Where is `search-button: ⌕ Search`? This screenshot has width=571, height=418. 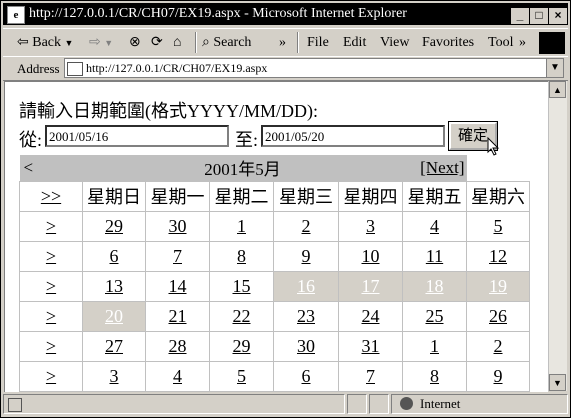 search-button: ⌕ Search is located at coordinates (226, 43).